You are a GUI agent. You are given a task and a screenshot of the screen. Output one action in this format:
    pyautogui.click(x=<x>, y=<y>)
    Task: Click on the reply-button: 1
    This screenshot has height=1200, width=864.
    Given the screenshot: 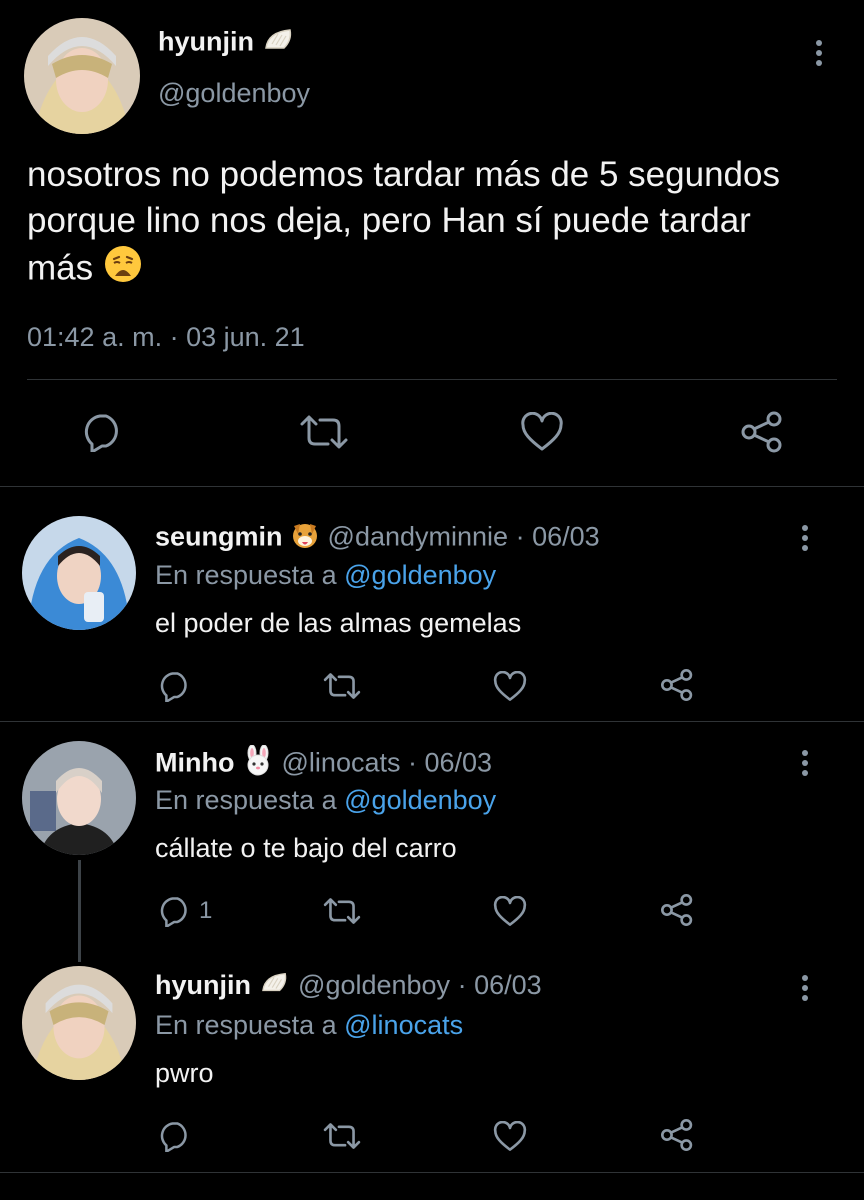 What is the action you would take?
    pyautogui.click(x=184, y=911)
    